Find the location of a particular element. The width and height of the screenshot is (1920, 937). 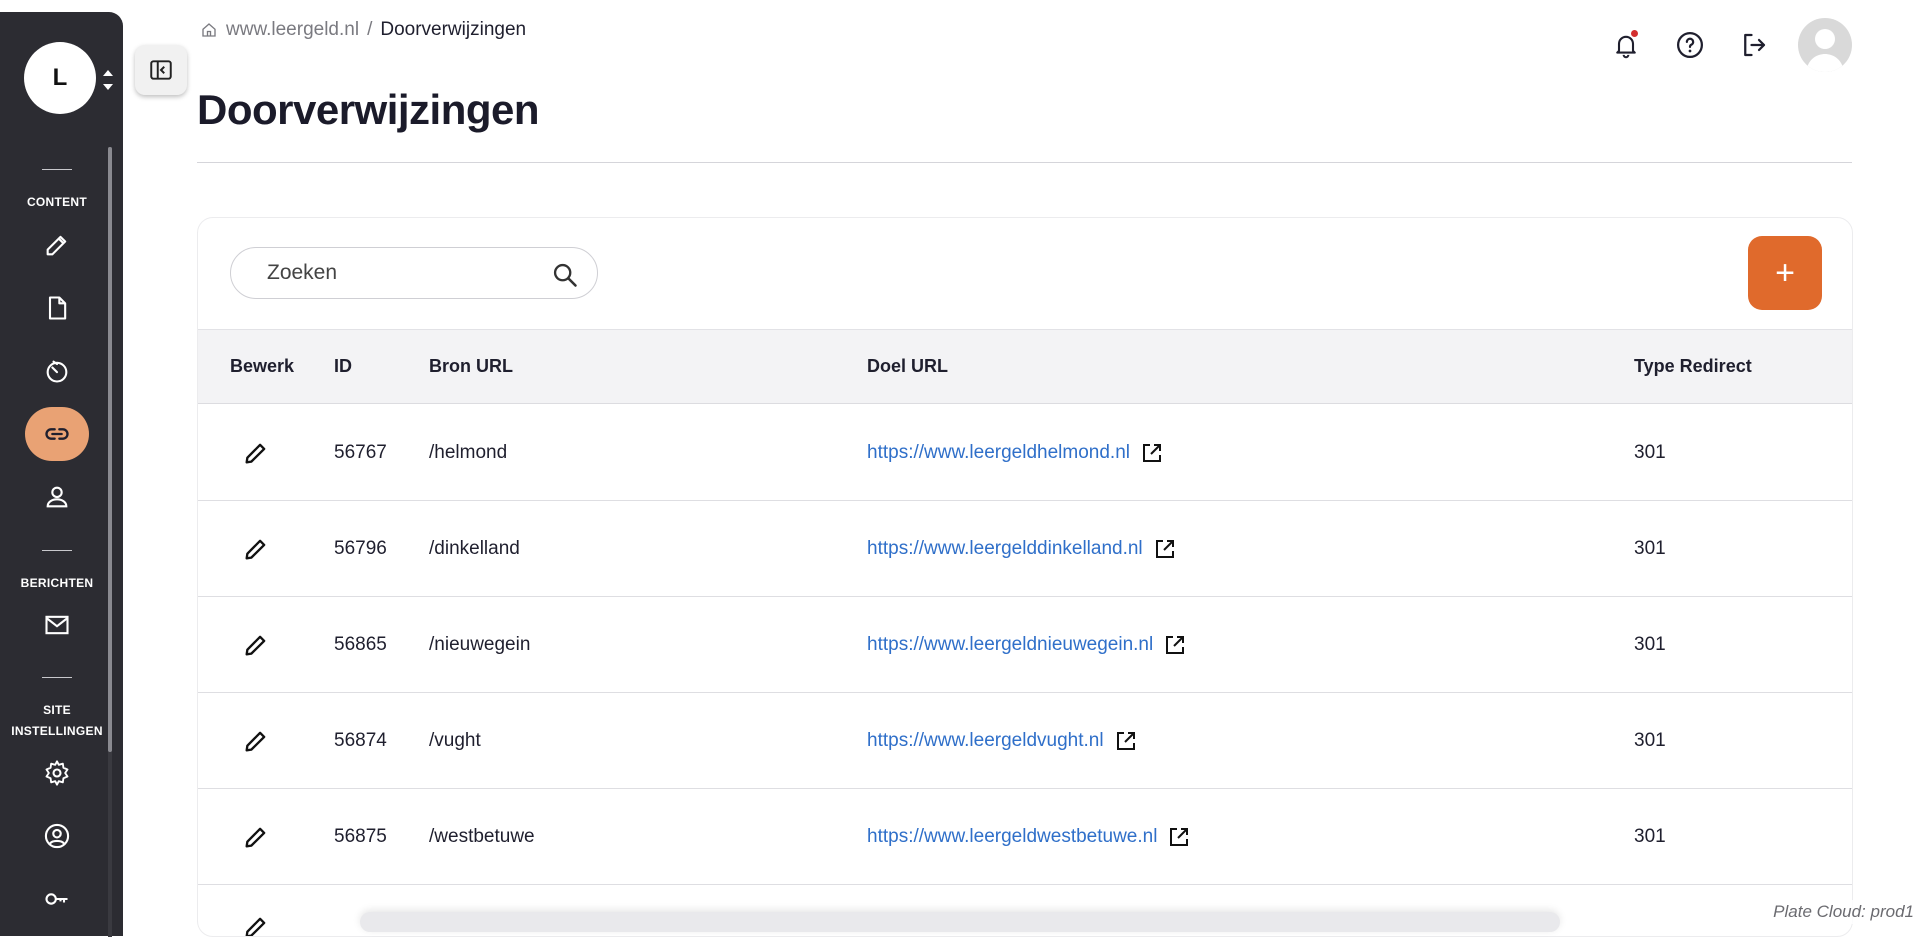

sidebar-item-keys is located at coordinates (57, 899).